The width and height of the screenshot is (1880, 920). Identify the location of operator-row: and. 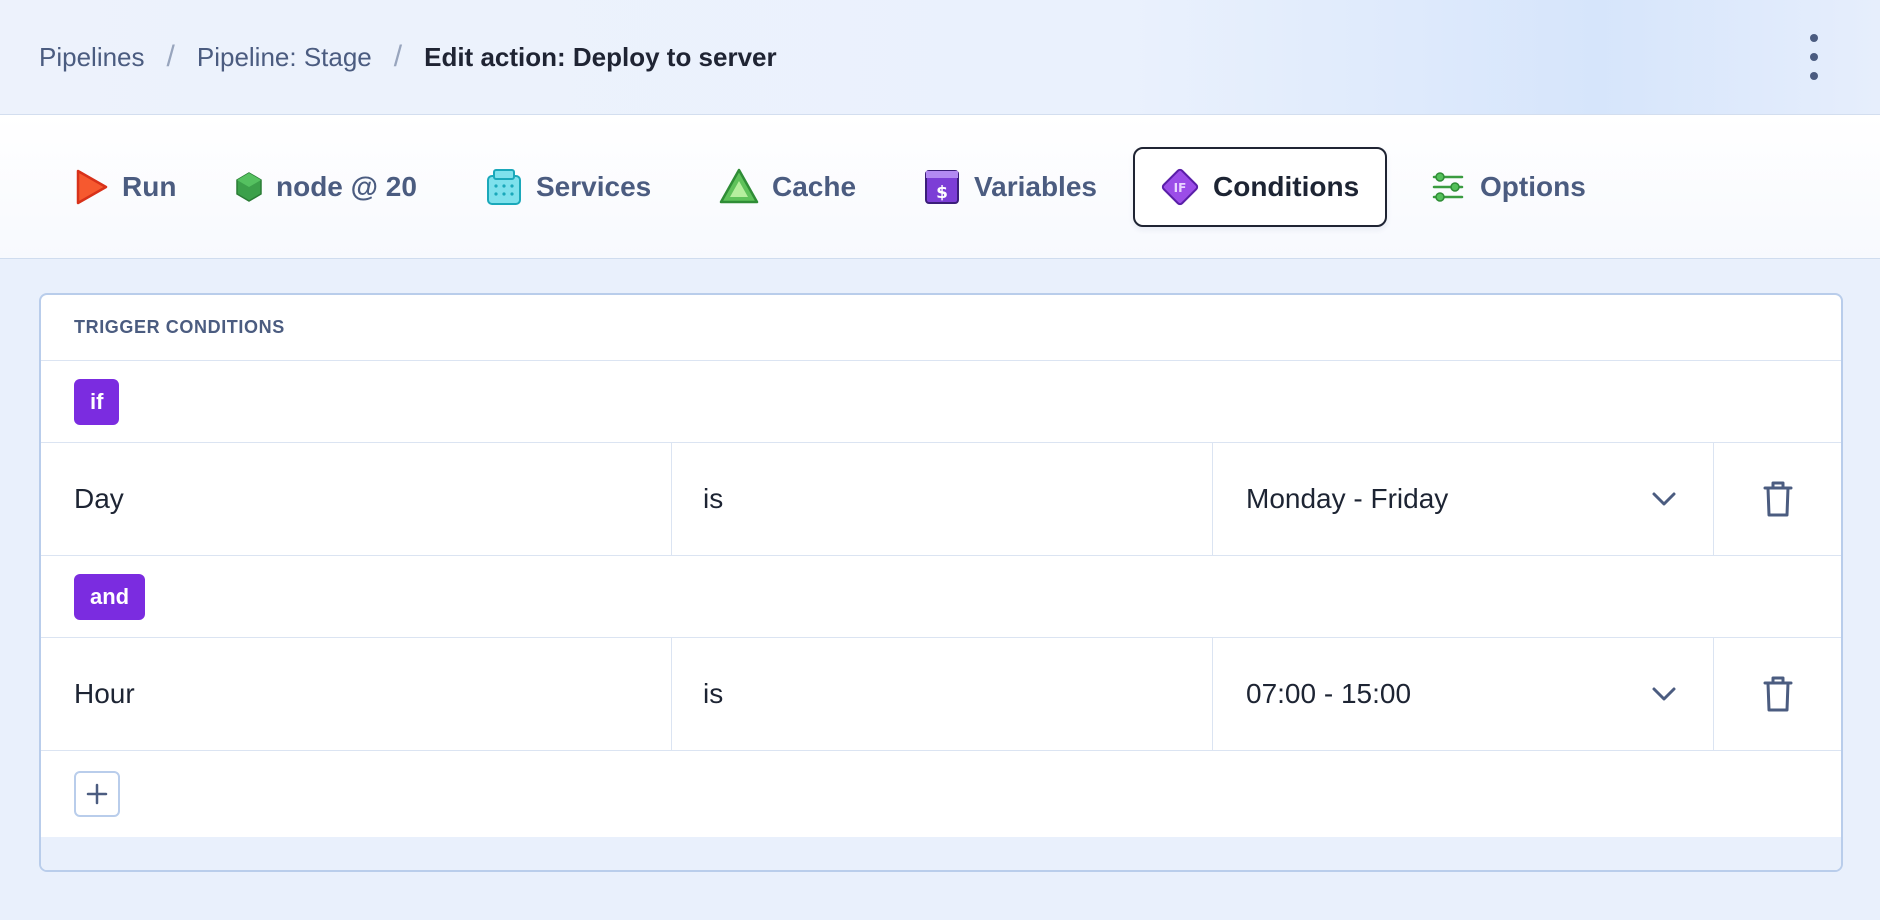
(941, 597).